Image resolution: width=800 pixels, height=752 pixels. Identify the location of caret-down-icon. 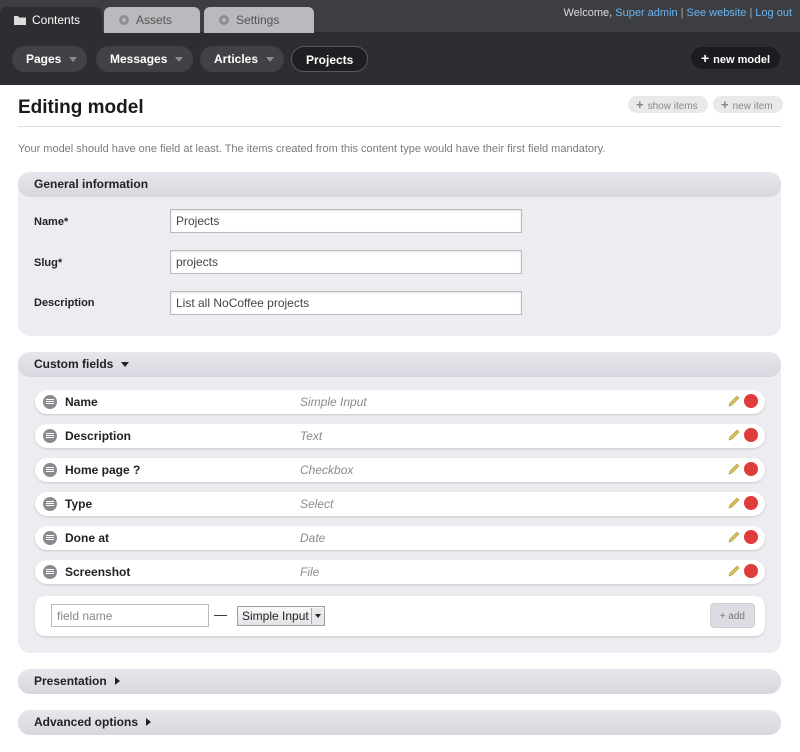
(125, 364).